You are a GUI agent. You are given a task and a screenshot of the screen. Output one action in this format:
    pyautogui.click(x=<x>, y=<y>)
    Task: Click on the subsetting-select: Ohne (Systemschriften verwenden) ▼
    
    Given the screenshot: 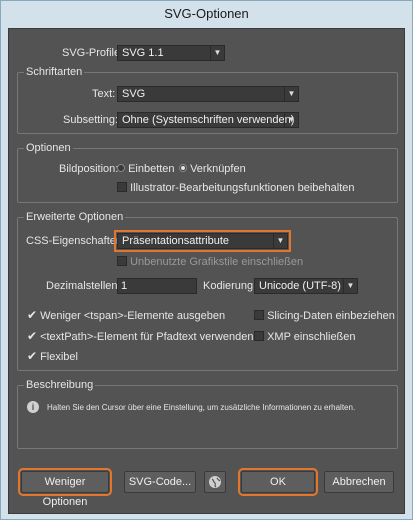 What is the action you would take?
    pyautogui.click(x=208, y=120)
    